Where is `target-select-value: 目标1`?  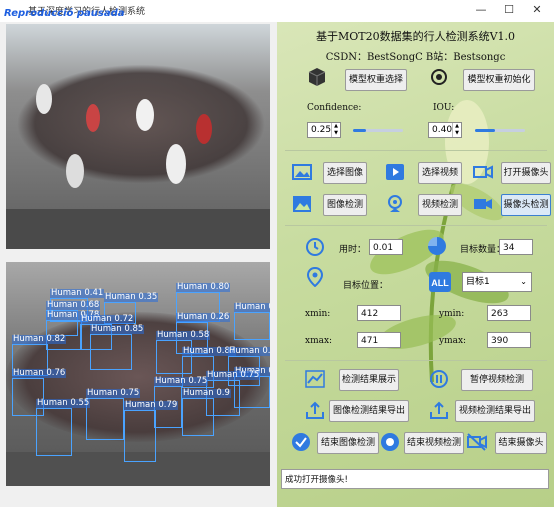
target-select-value: 目标1 is located at coordinates (478, 282).